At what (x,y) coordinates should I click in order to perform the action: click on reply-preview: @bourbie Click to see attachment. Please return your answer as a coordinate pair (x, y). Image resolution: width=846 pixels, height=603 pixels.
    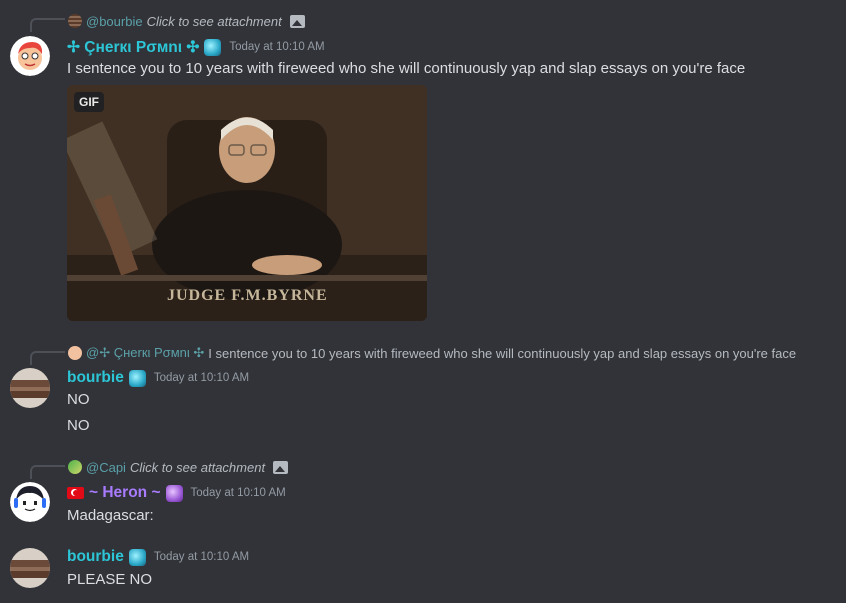
    Looking at the image, I should click on (186, 21).